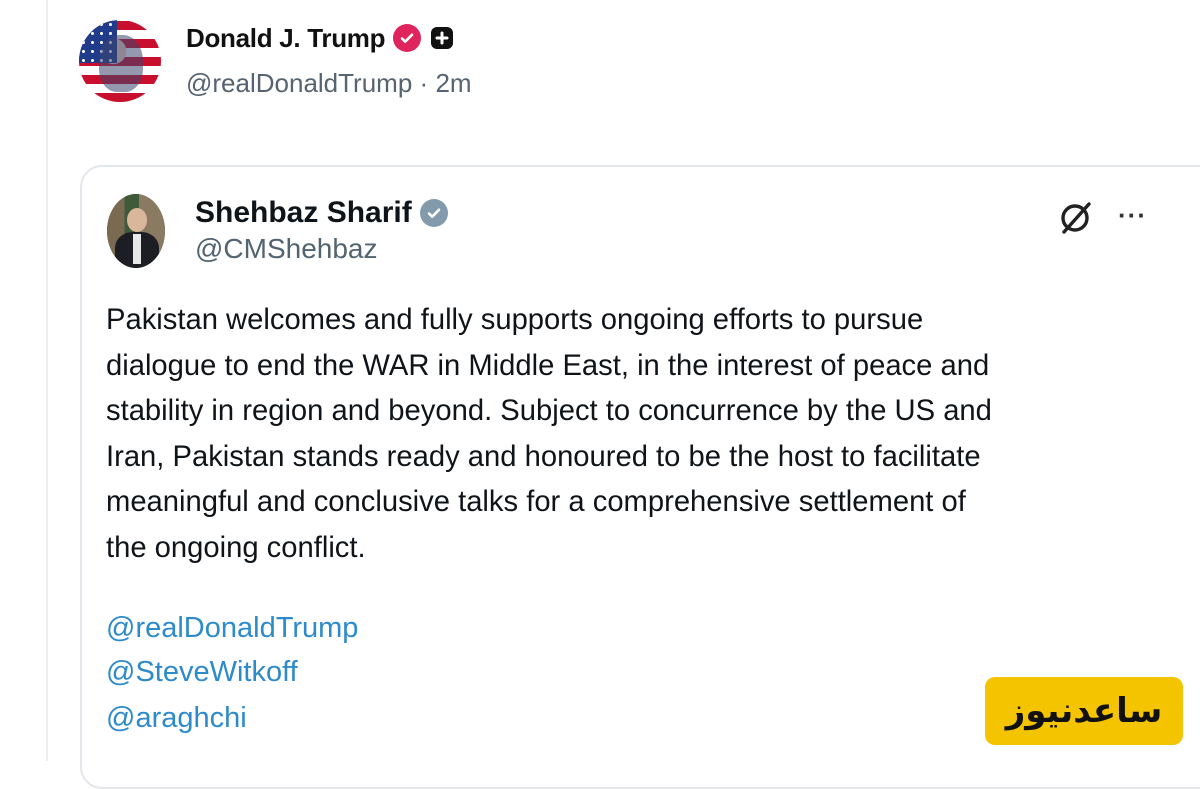 The image size is (1200, 789). I want to click on quoted-author-handle: @CMShehbaz, so click(286, 249).